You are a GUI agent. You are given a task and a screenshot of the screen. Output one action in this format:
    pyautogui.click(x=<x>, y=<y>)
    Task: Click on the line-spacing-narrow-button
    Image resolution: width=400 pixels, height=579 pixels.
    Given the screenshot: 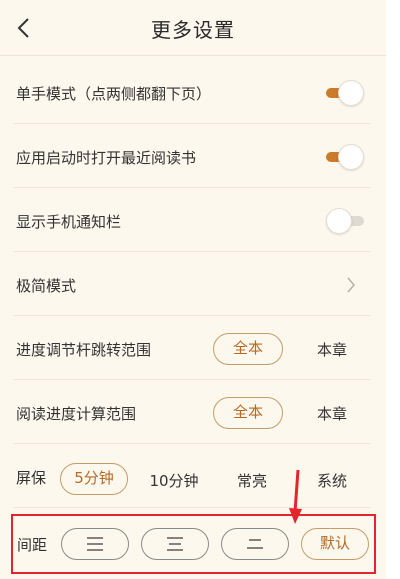 What is the action you would take?
    pyautogui.click(x=255, y=544)
    